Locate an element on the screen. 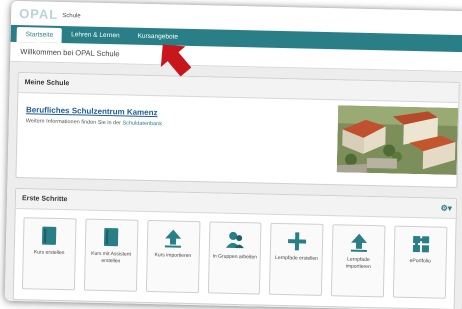 The height and width of the screenshot is (309, 462). first-steps-title-text: Erste Schritte is located at coordinates (44, 199).